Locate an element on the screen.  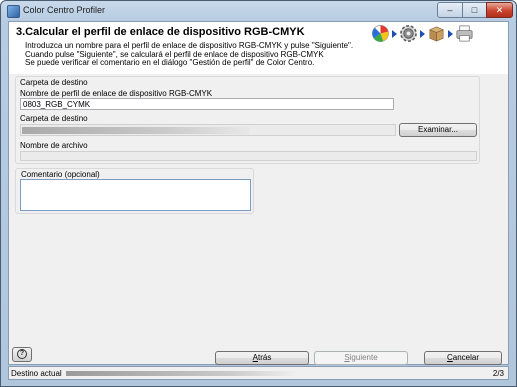
comment-group: Comentario (opcional) is located at coordinates (134, 191).